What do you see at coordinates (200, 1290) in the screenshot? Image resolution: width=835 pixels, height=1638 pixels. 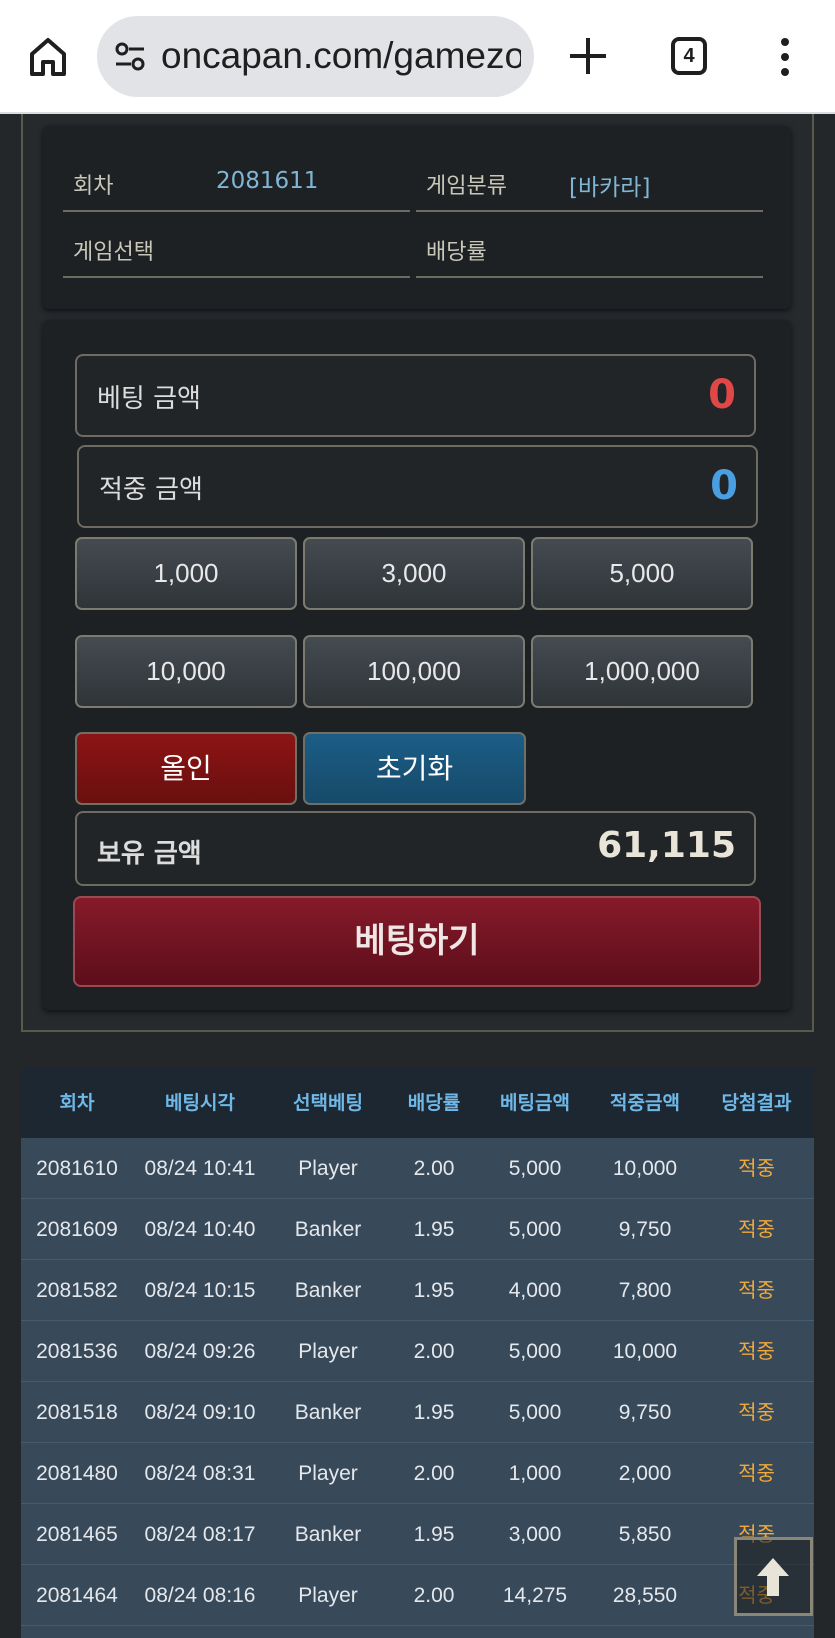 I see `time-cell: 08/24 10:15` at bounding box center [200, 1290].